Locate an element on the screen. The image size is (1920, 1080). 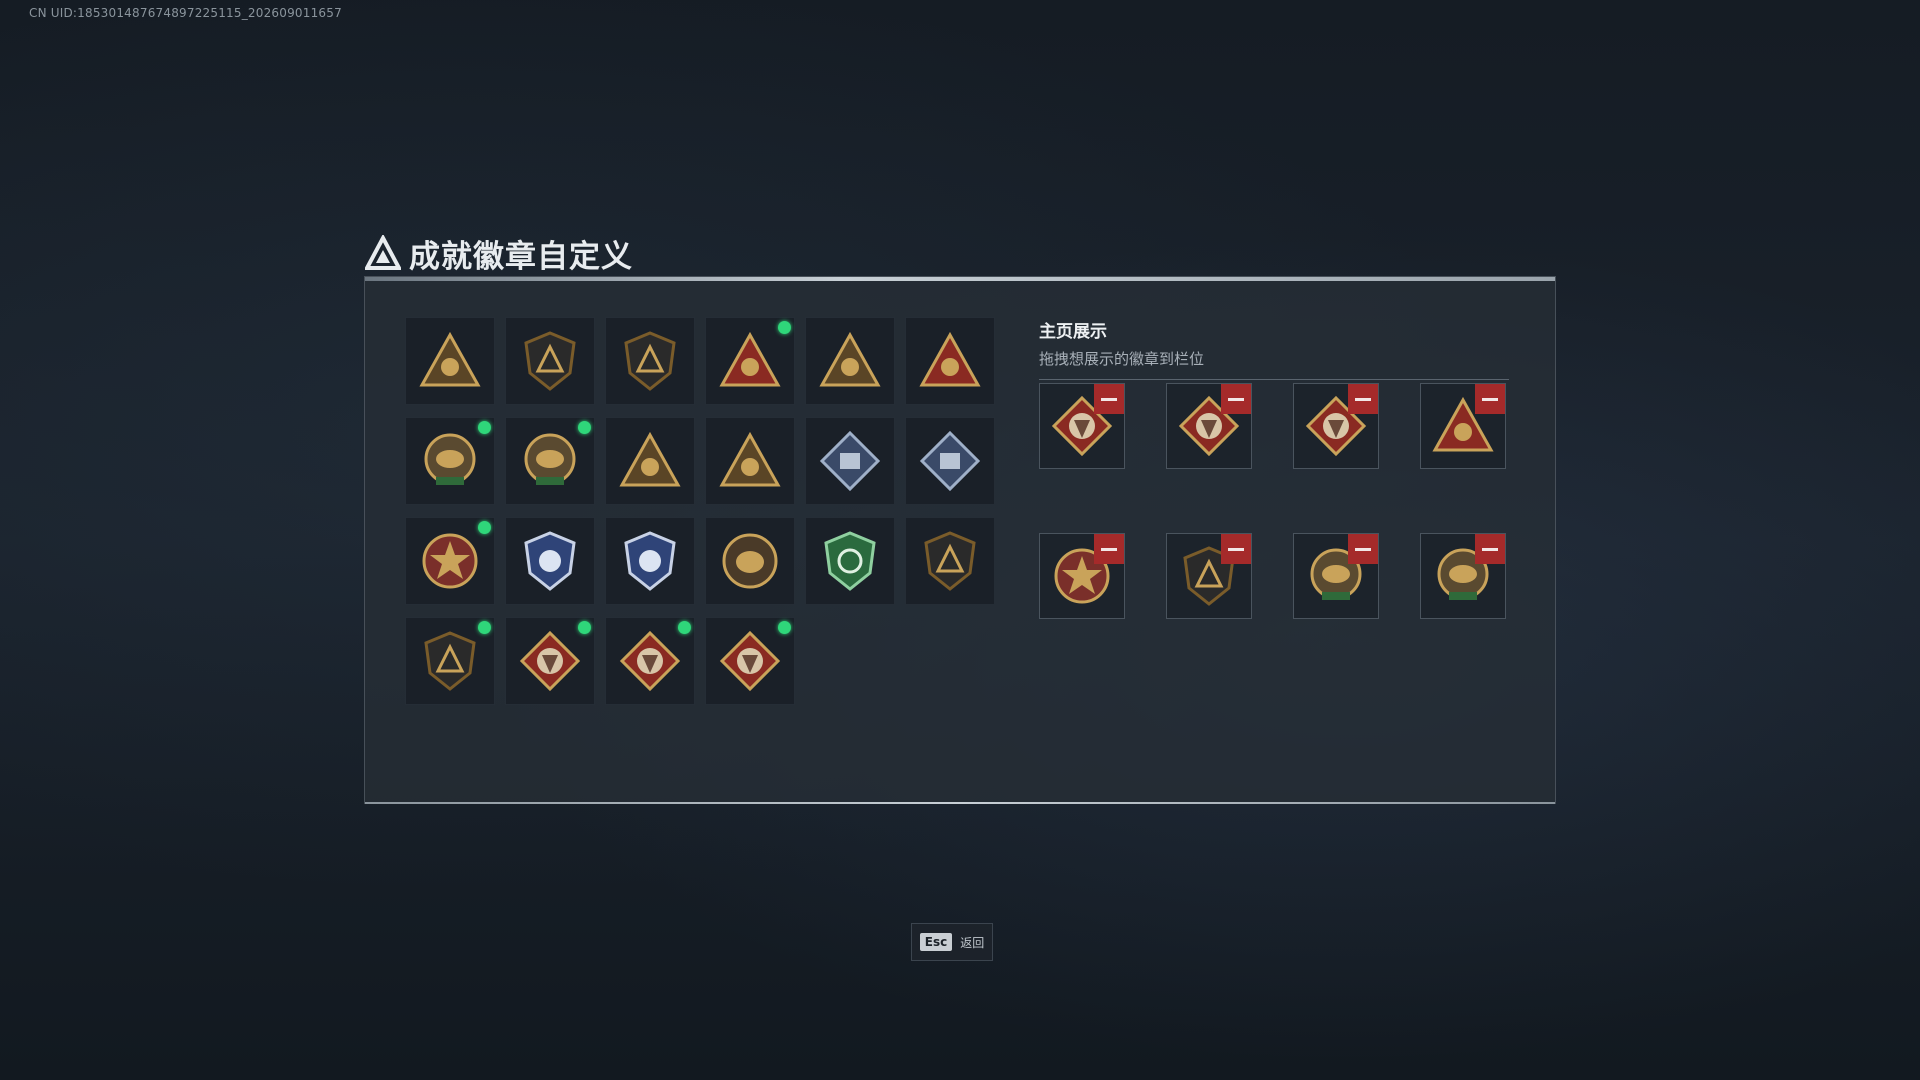
blue-gem-shield-badge-icon is located at coordinates (650, 561).